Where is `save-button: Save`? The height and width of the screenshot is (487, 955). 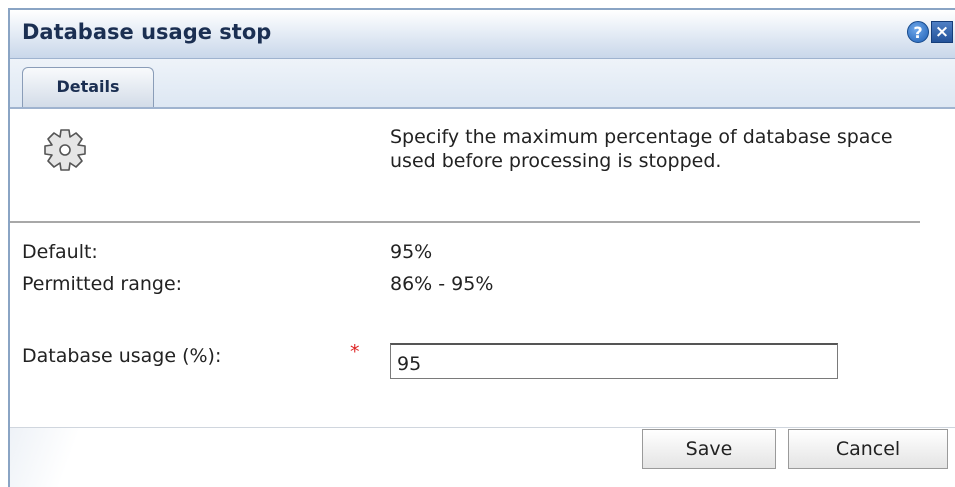
save-button: Save is located at coordinates (709, 449).